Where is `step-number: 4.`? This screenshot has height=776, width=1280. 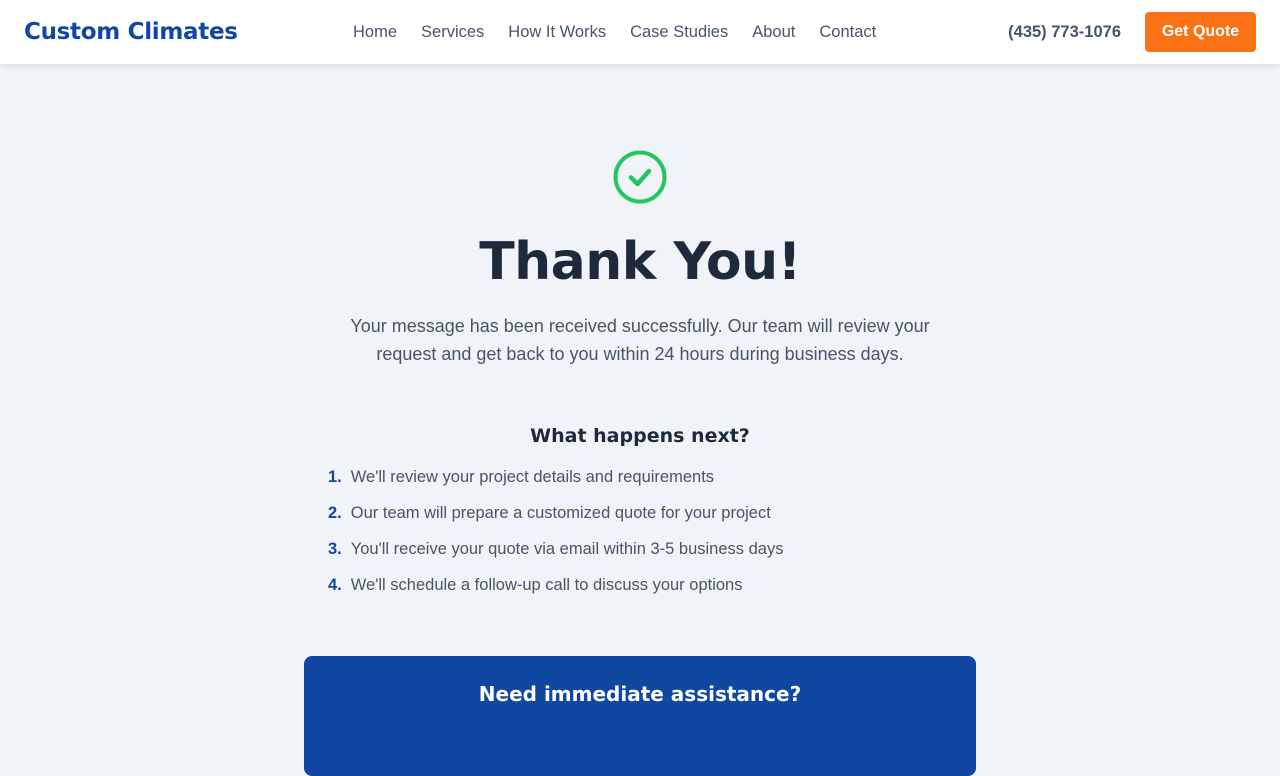 step-number: 4. is located at coordinates (335, 585).